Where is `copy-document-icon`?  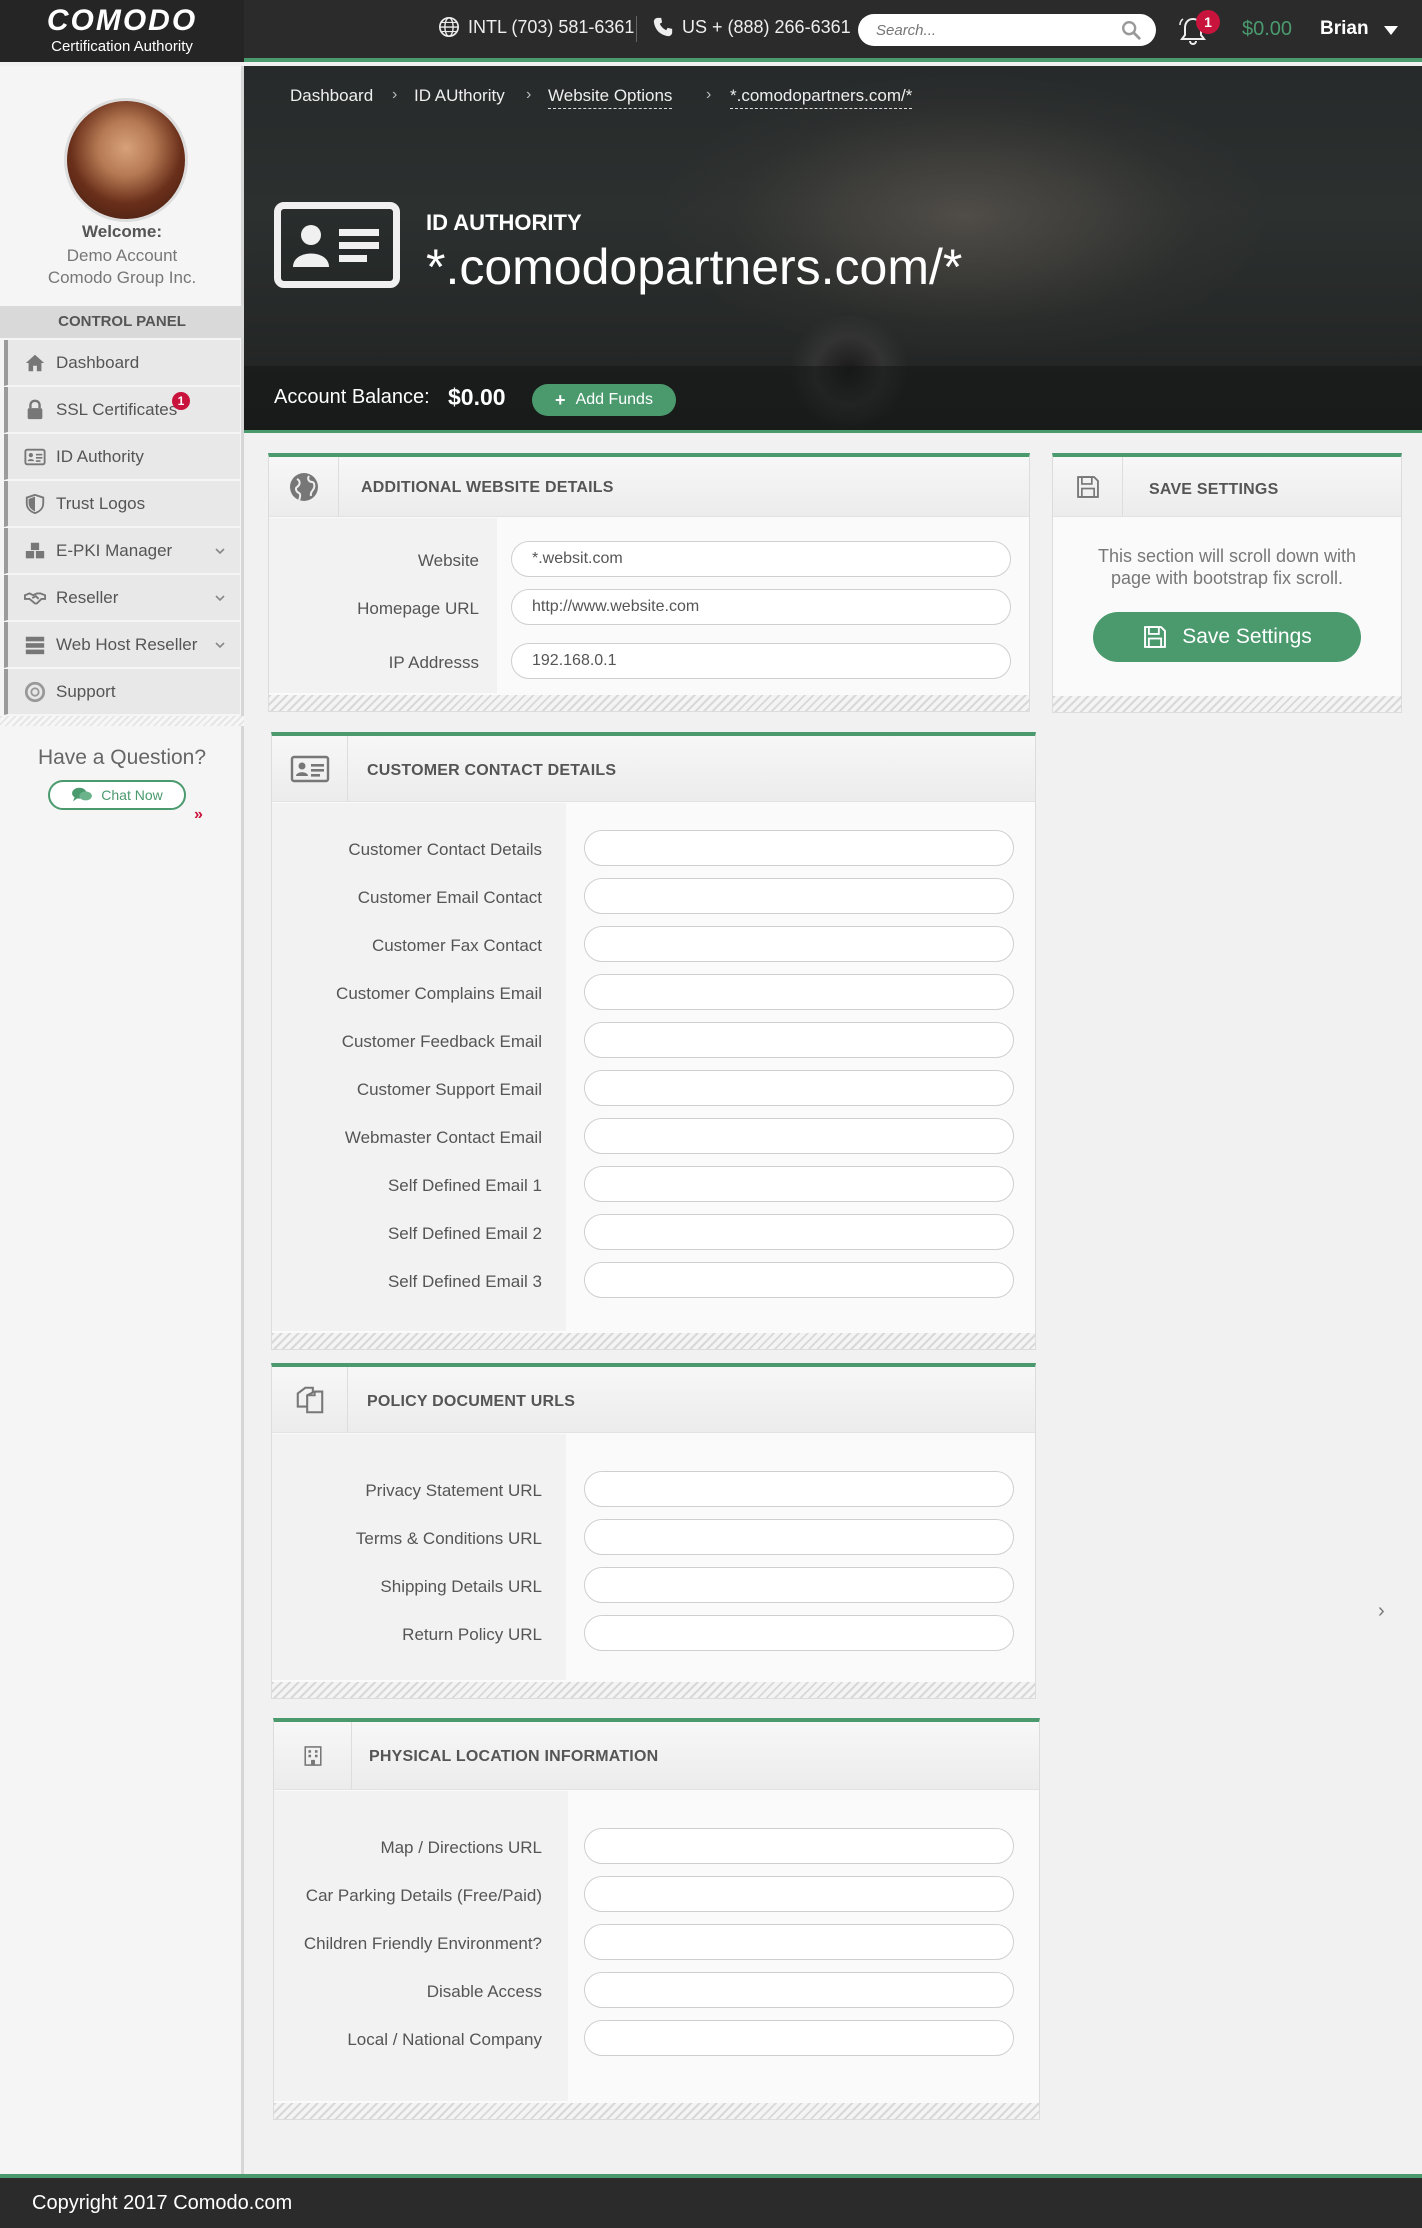 copy-document-icon is located at coordinates (310, 1400).